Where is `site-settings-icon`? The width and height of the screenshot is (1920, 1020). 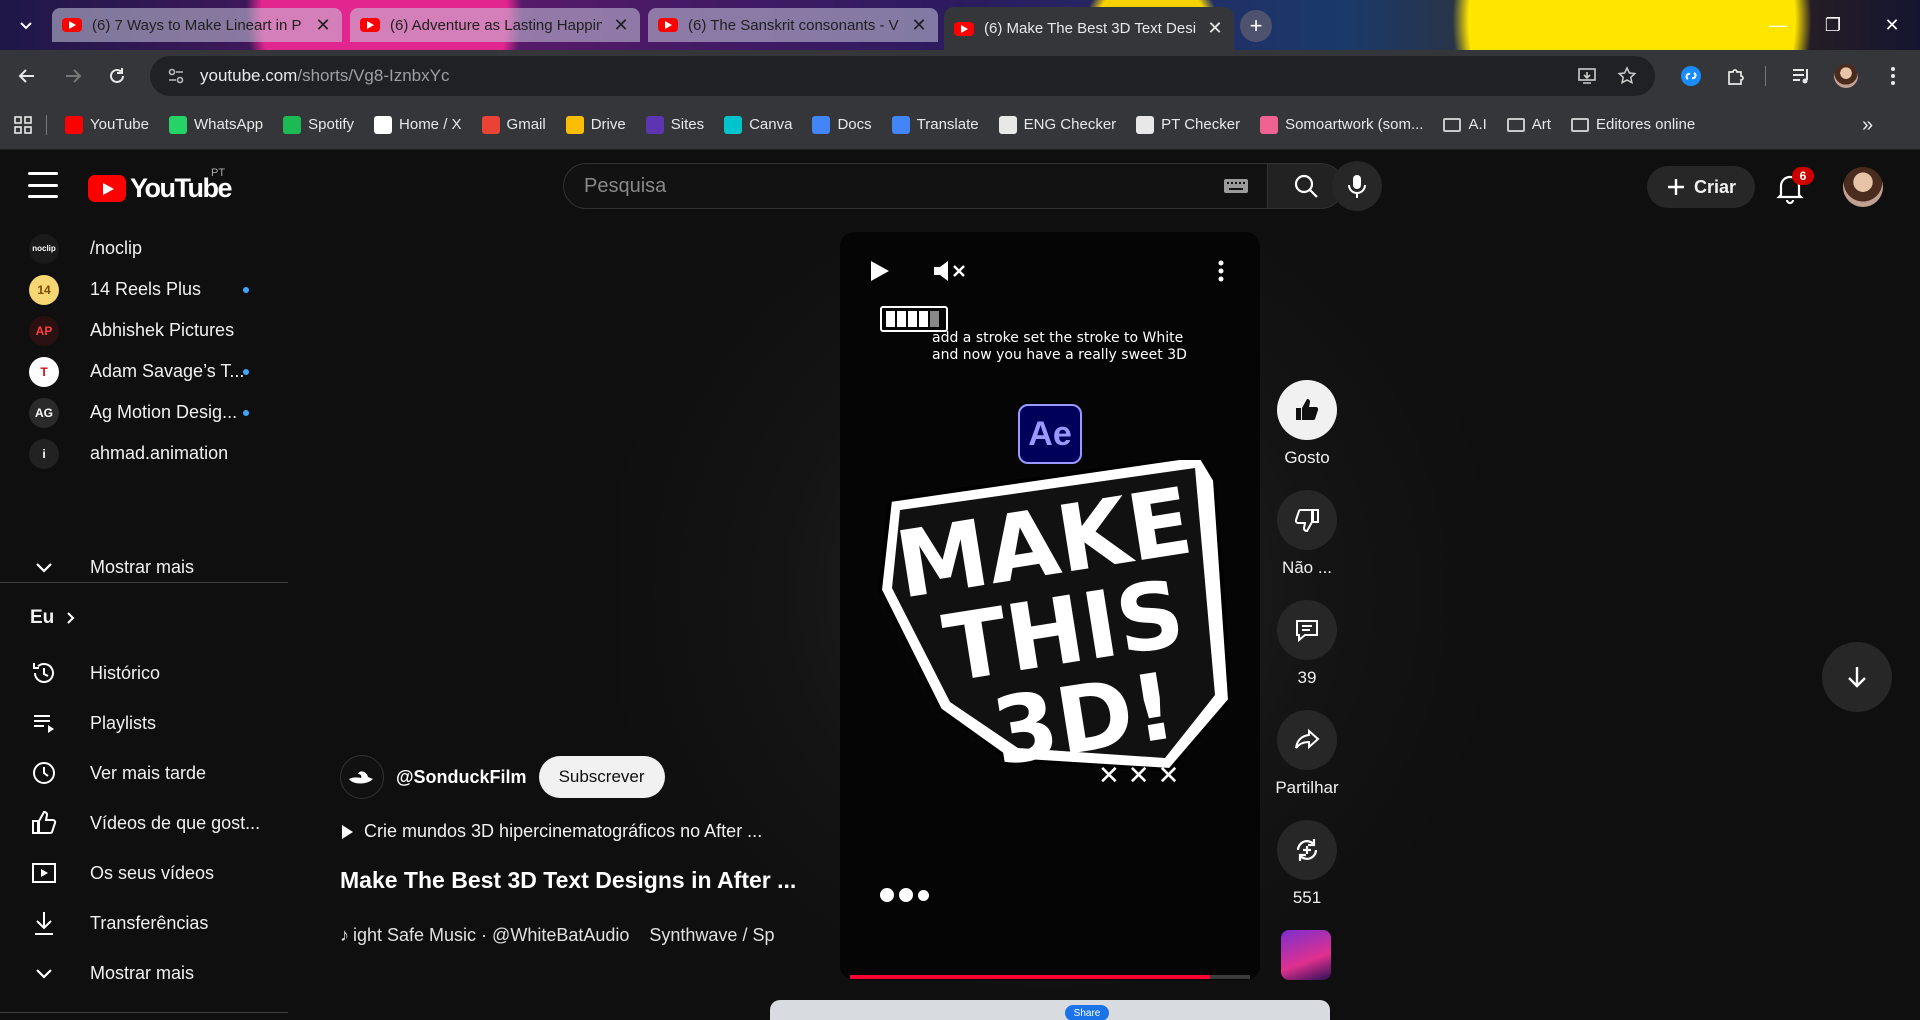
site-settings-icon is located at coordinates (176, 76).